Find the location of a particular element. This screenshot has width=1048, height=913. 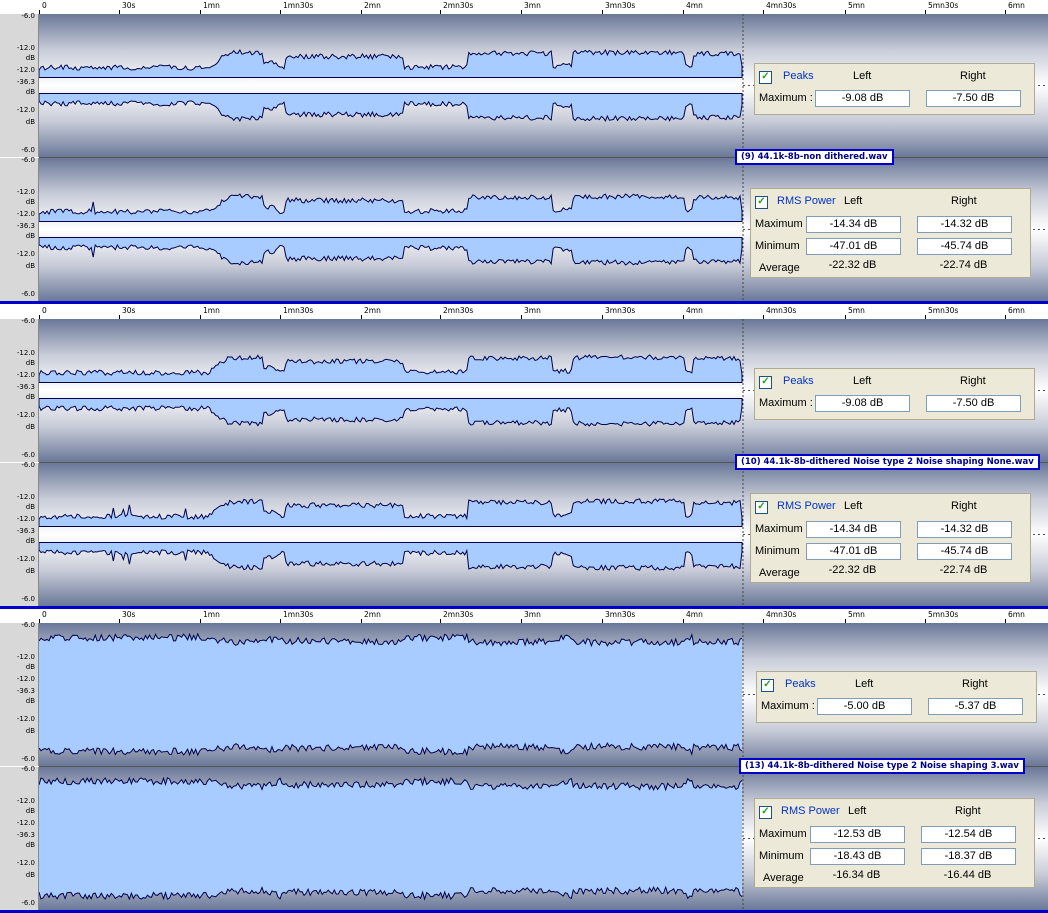

peaks-stats-box: ✓ Peaks Left Right Maximum : -5.00 dB -5.37 dB is located at coordinates (896, 697).